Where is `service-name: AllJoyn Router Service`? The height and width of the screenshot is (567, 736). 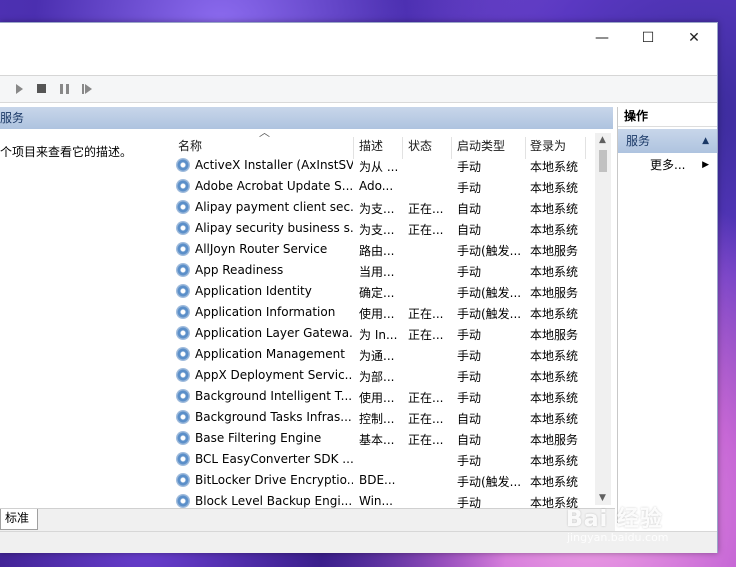
service-name: AllJoyn Router Service is located at coordinates (261, 249).